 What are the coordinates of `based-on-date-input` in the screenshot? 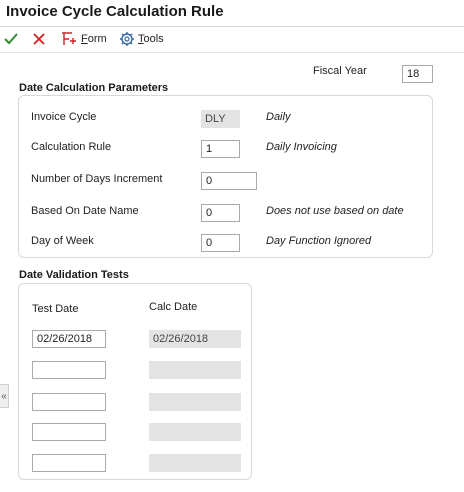 It's located at (220, 213).